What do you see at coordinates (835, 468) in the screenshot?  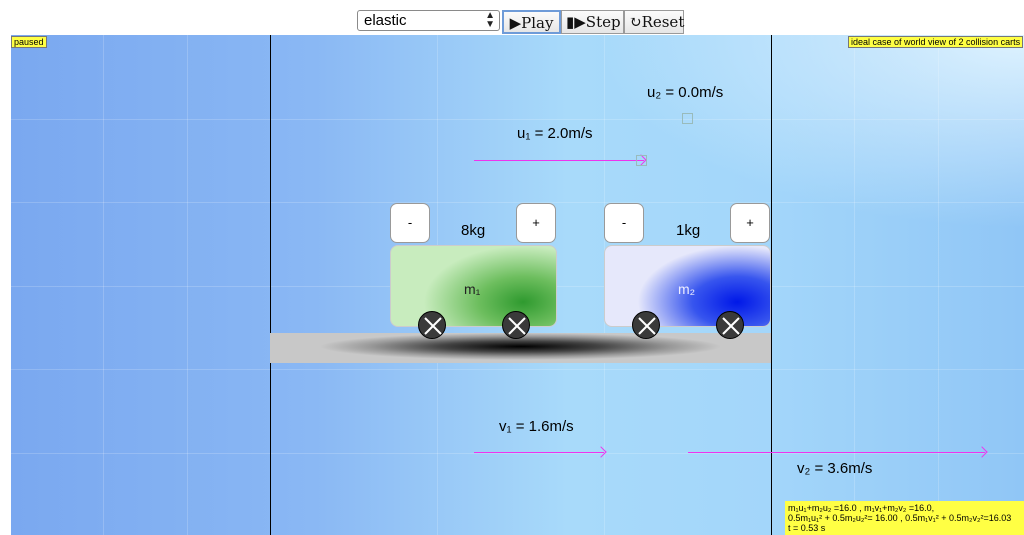 I see `v2-label: v₂ = 3.6m/s` at bounding box center [835, 468].